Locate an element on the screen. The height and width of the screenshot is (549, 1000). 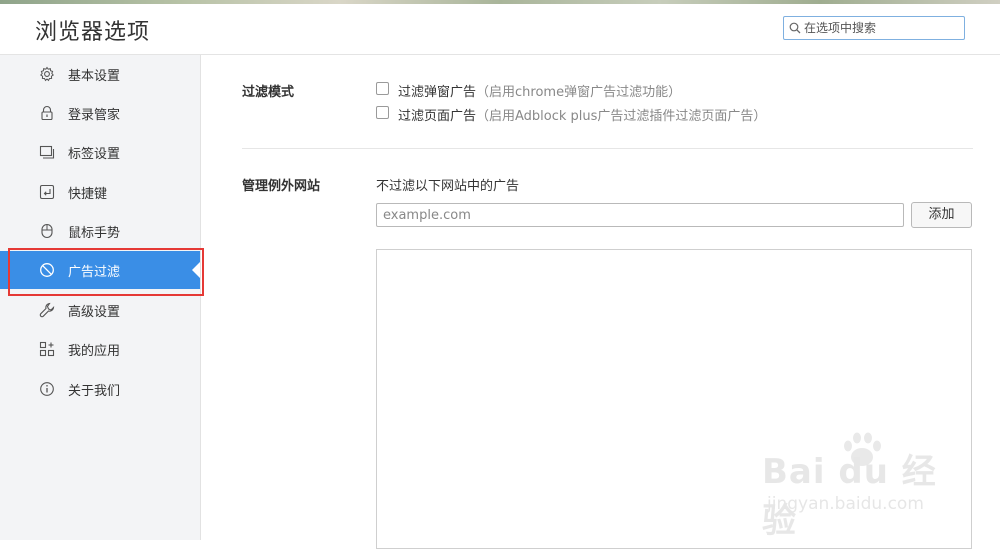
search-box is located at coordinates (874, 28).